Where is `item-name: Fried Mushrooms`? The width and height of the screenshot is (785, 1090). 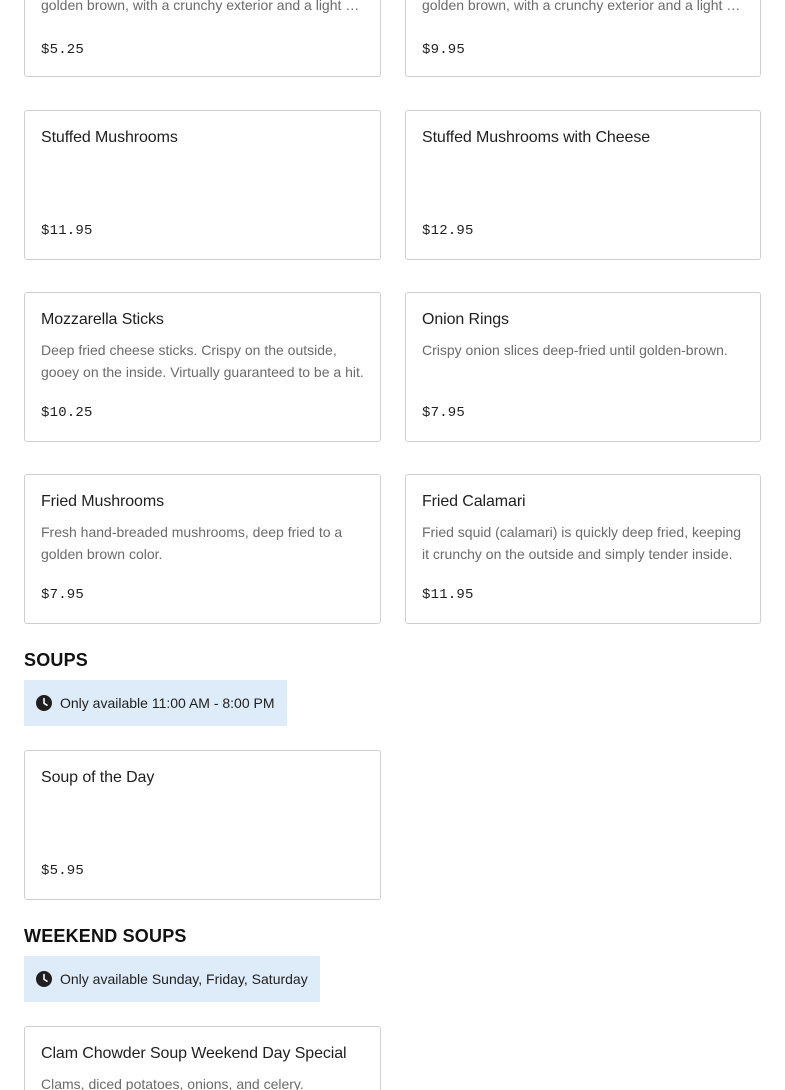 item-name: Fried Mushrooms is located at coordinates (102, 501).